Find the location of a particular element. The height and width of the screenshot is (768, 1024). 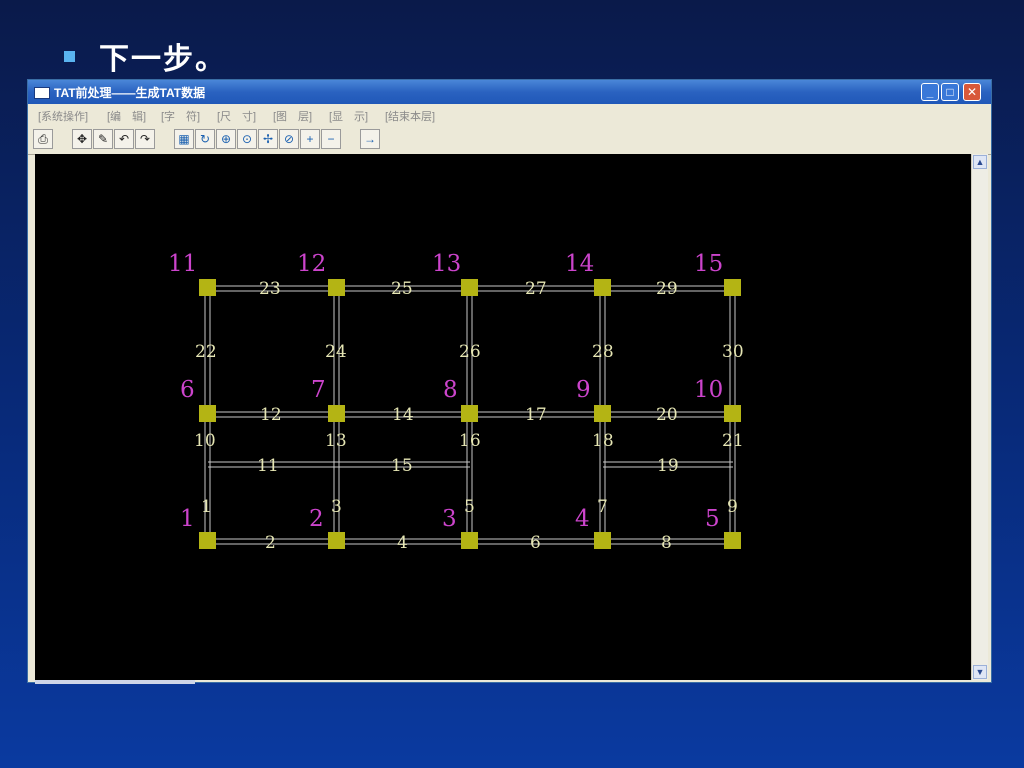

member-label: 19 is located at coordinates (668, 466).